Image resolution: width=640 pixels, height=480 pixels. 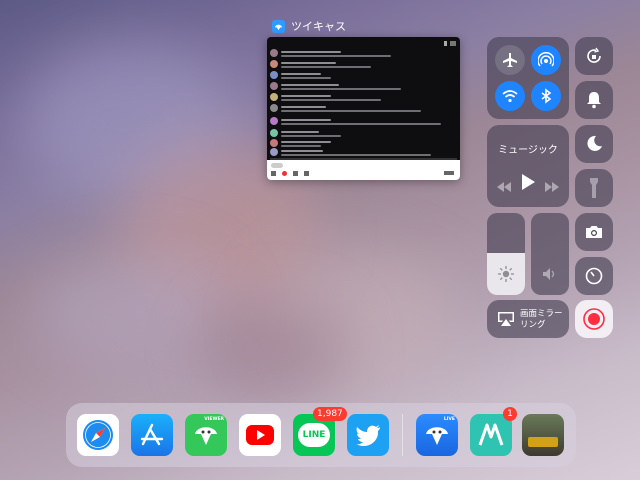 I want to click on music-title: ミュージック, so click(x=528, y=150).